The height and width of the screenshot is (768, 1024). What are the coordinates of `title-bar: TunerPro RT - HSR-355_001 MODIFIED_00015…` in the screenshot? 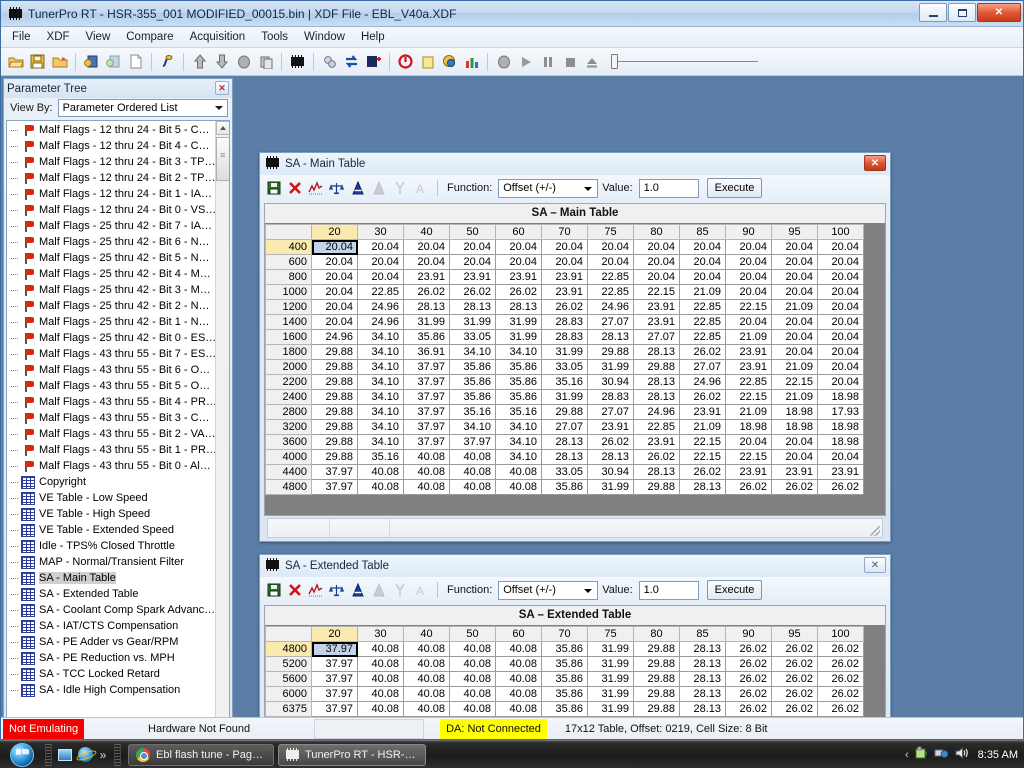 It's located at (512, 14).